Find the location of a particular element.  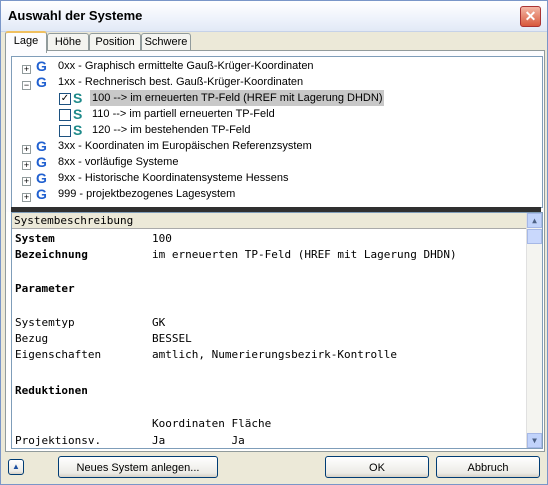

tree-node-110: 110 --> im partiell erneuerten TP-Feld is located at coordinates (183, 114).